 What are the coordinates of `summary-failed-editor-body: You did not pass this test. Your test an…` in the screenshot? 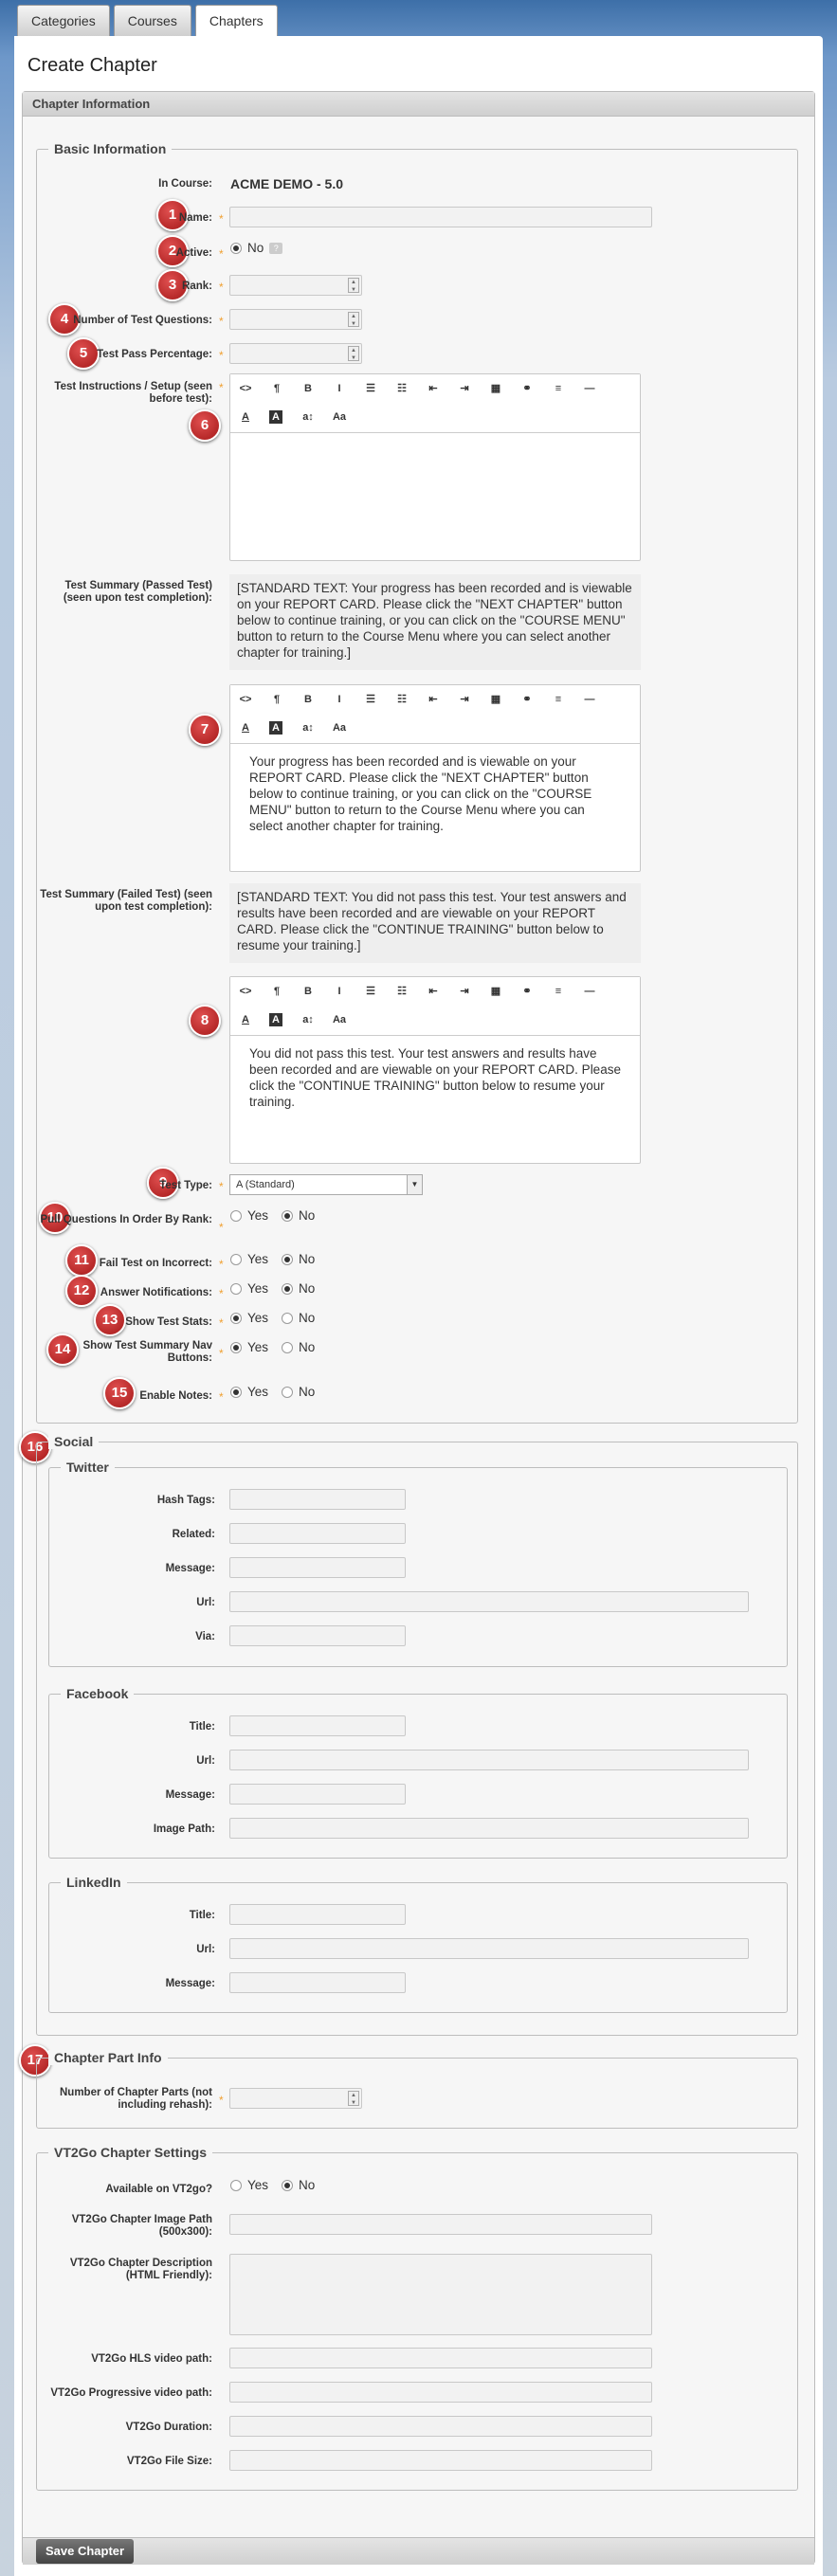 It's located at (435, 1077).